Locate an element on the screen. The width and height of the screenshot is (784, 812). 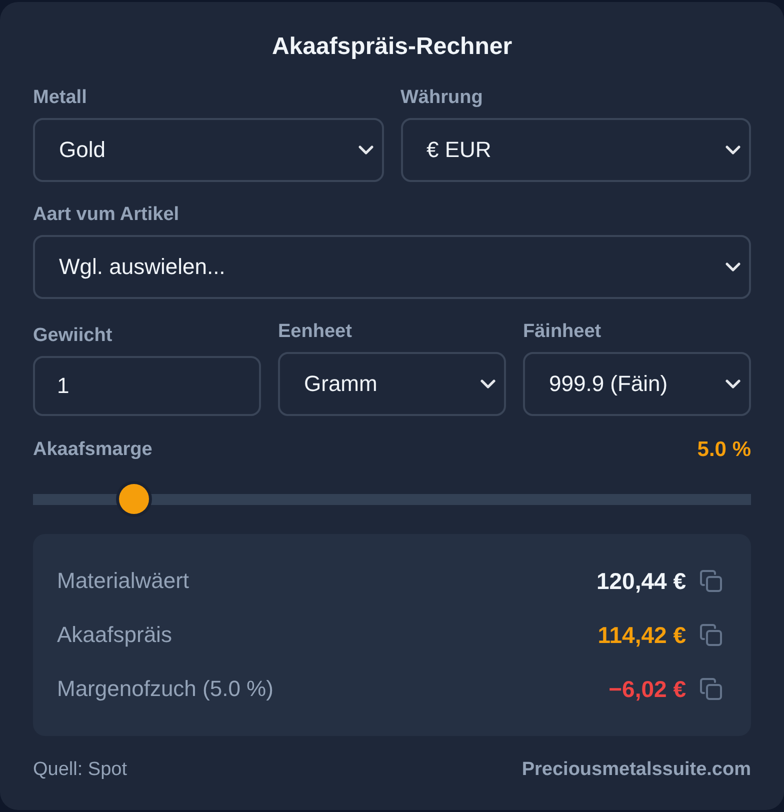
result-label: Margenofzuch (5.0 %) is located at coordinates (165, 689).